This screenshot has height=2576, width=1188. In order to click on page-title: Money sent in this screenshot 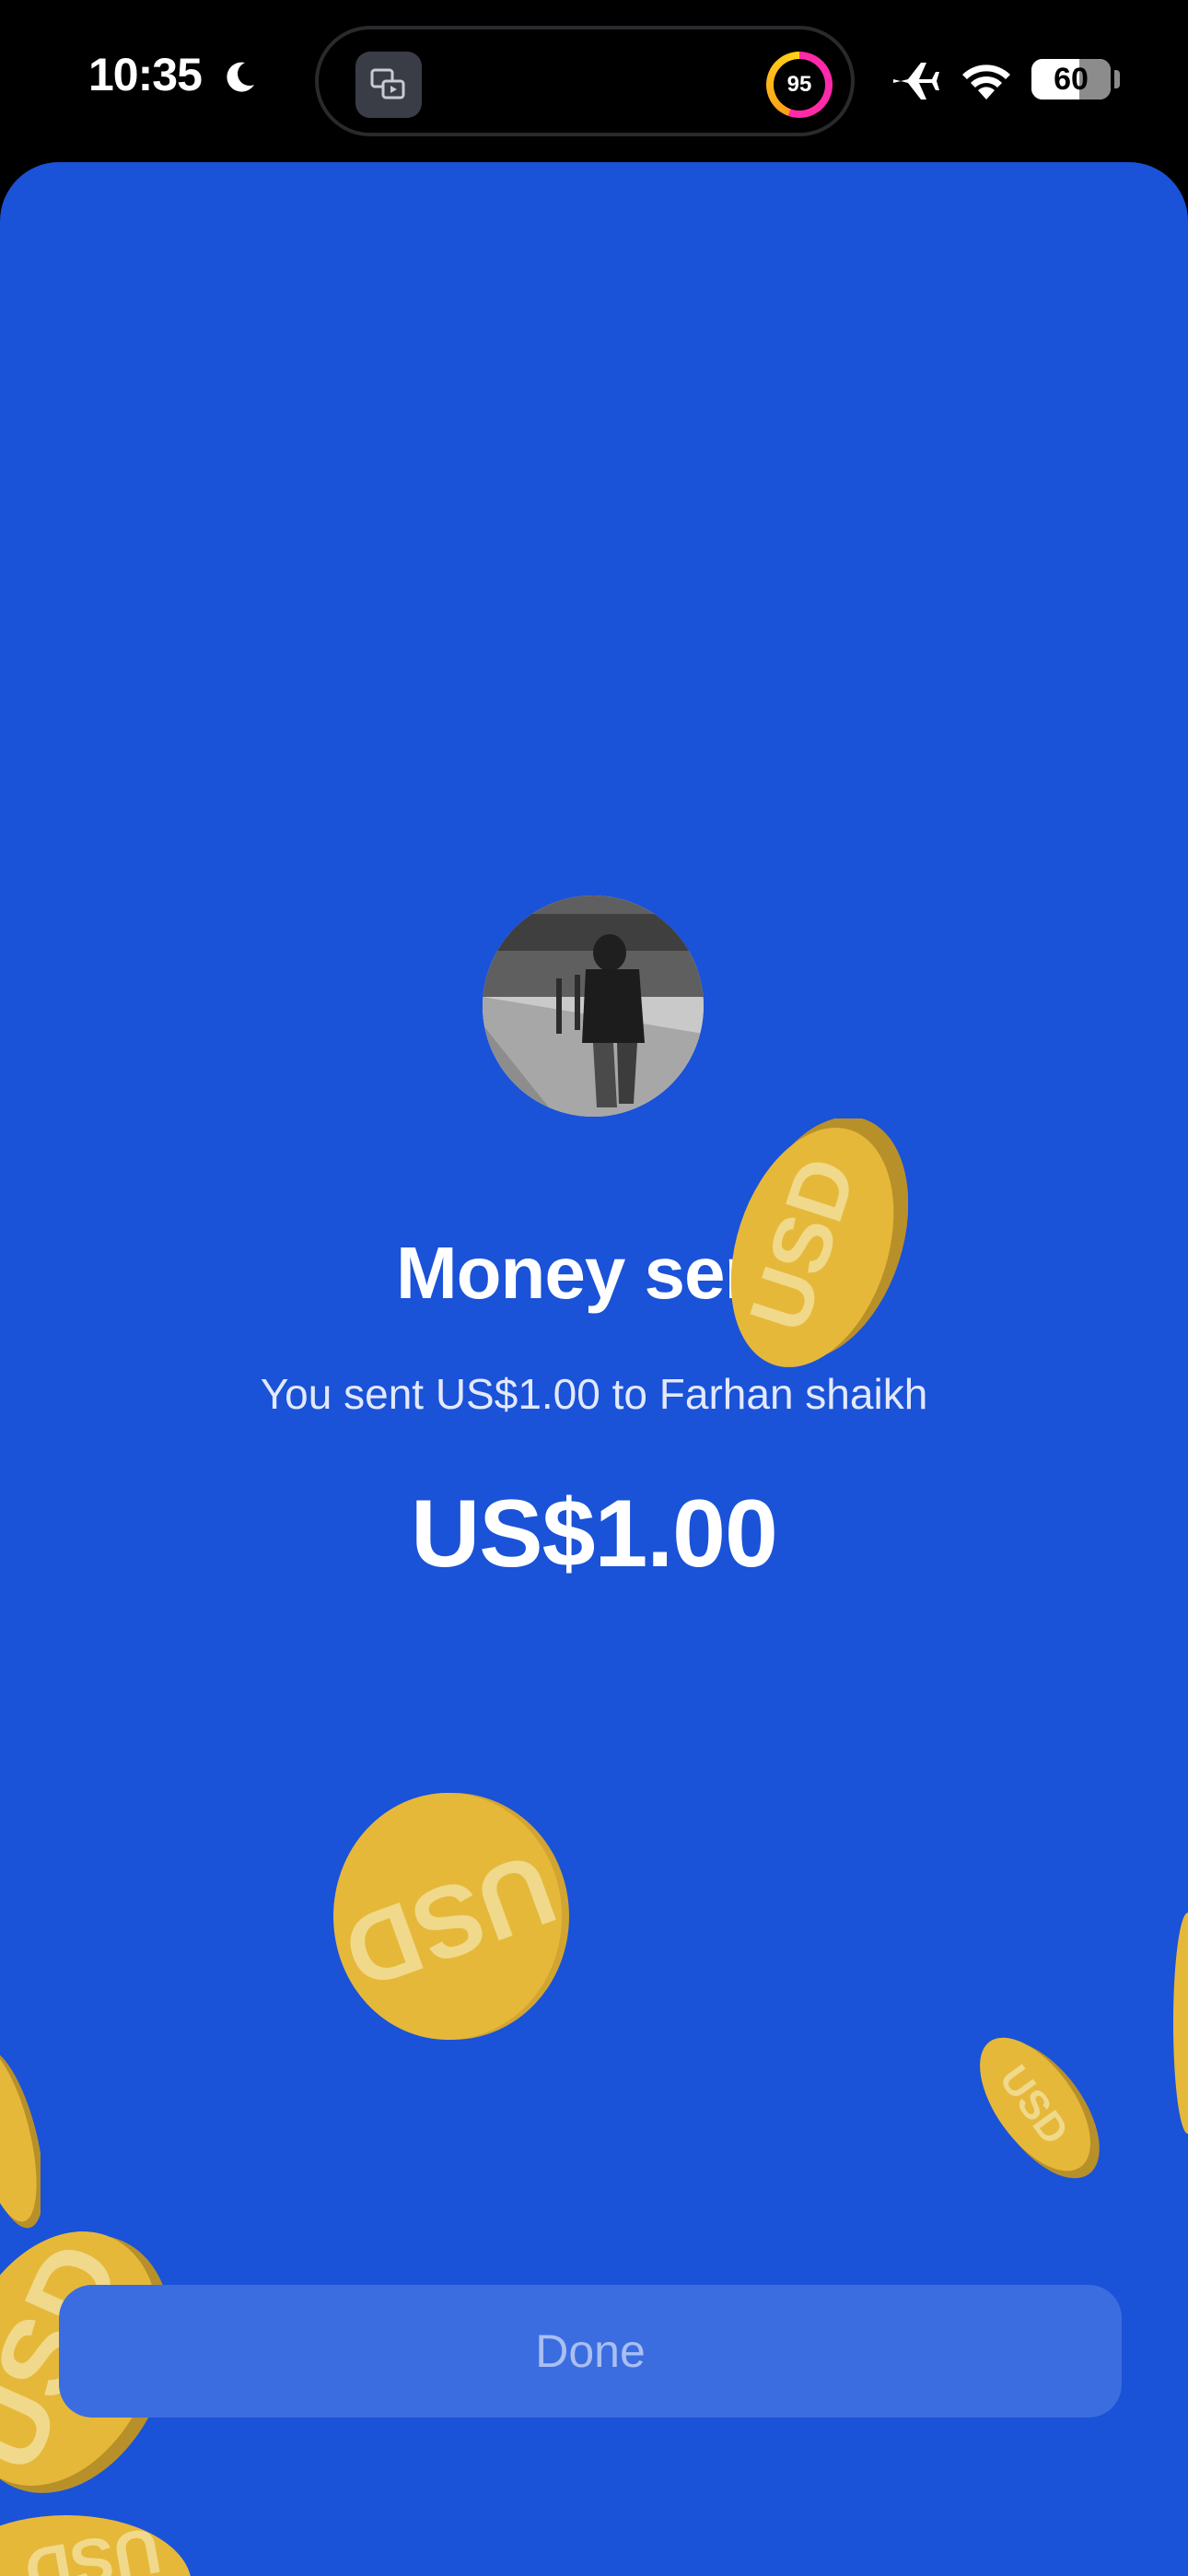, I will do `click(594, 1273)`.